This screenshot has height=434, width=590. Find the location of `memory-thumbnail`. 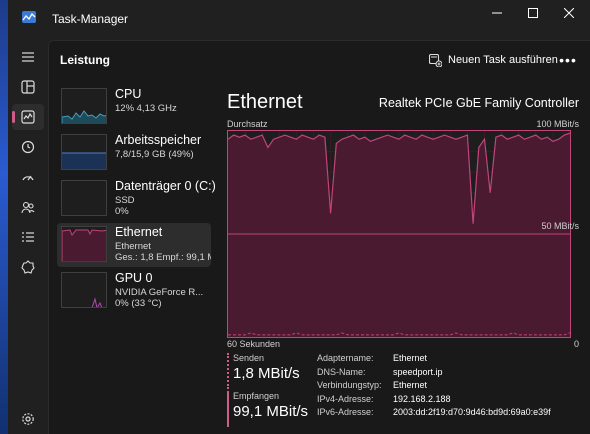

memory-thumbnail is located at coordinates (84, 152).